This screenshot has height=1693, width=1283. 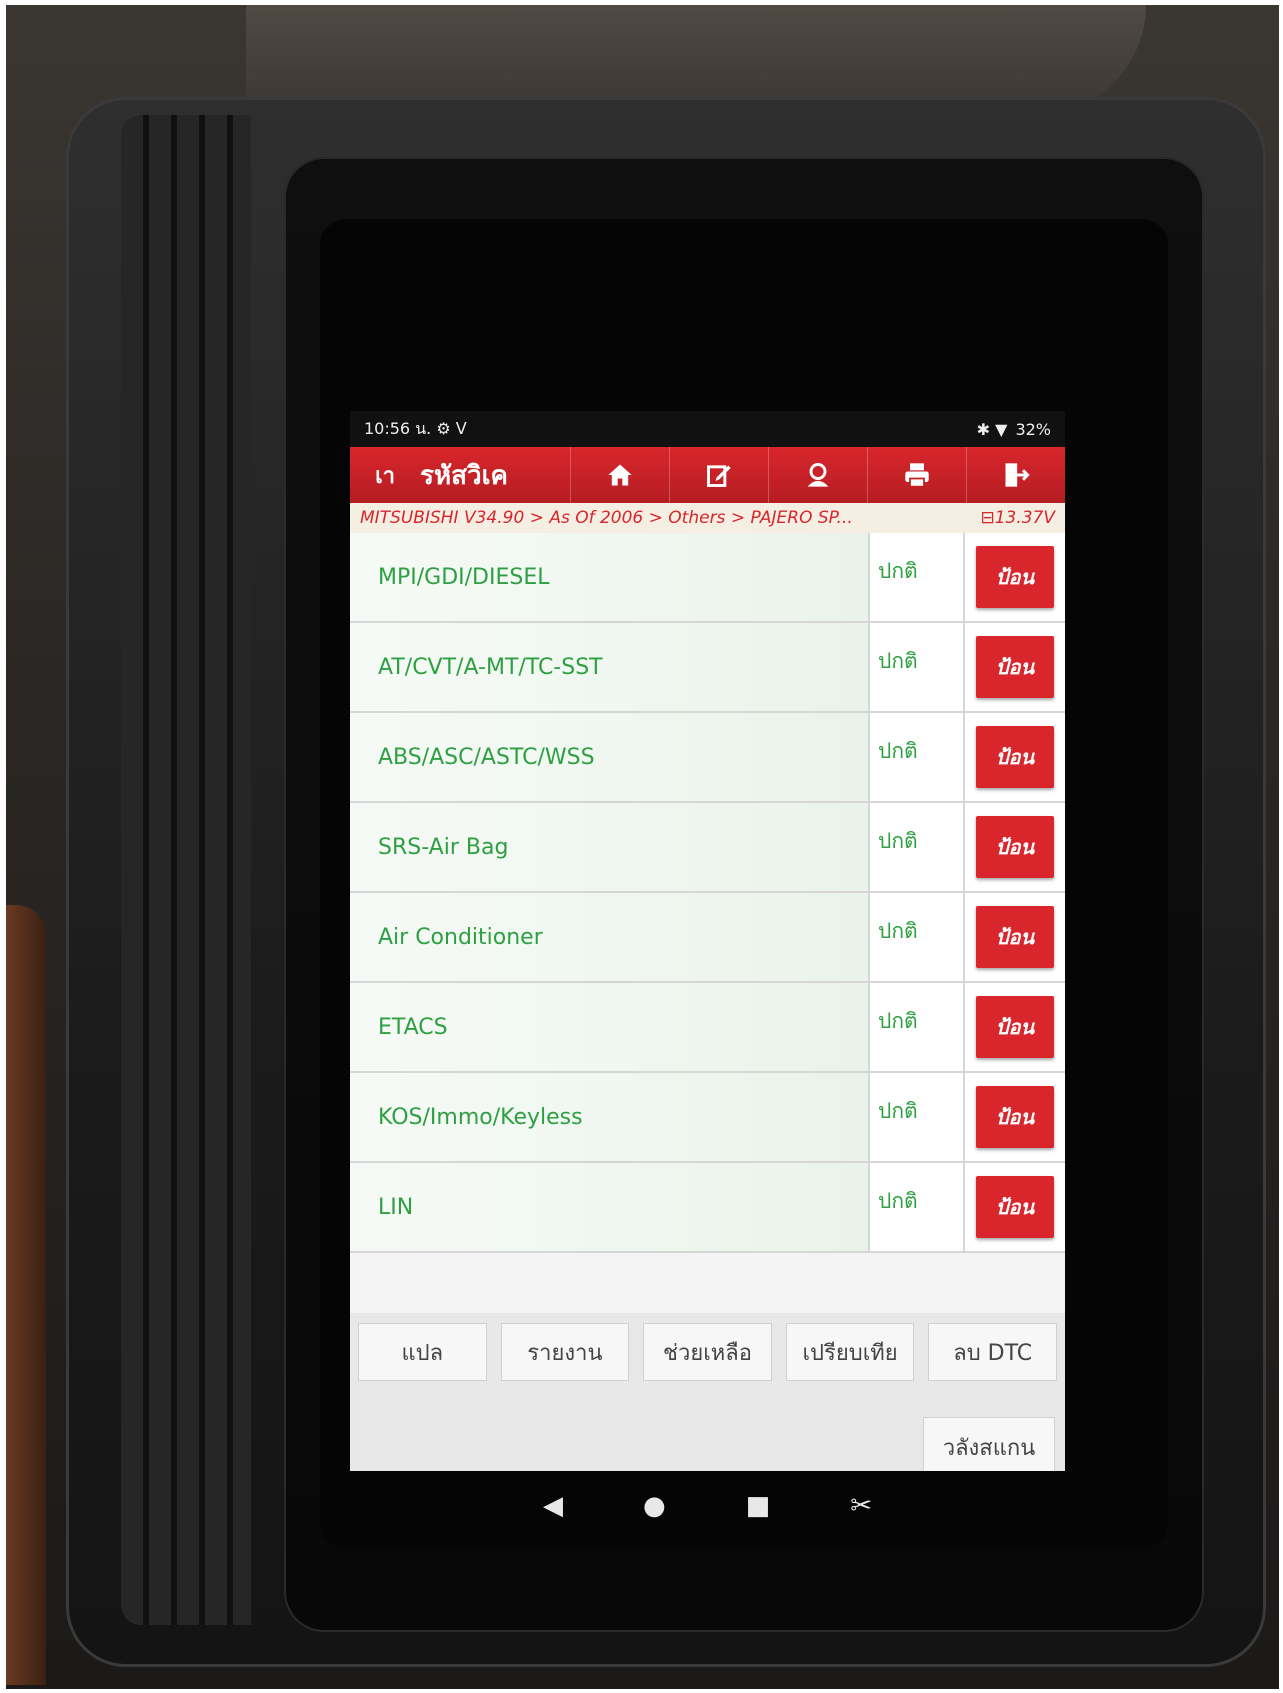 I want to click on system-row: LIN ปกติ ป้อน, so click(x=707, y=1208).